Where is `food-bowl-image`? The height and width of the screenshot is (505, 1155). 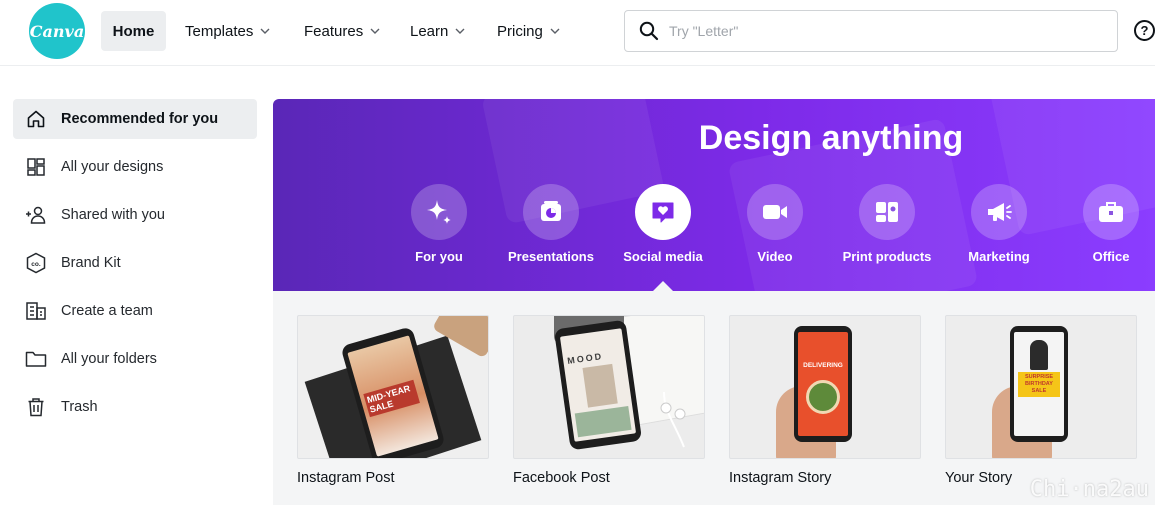 food-bowl-image is located at coordinates (823, 397).